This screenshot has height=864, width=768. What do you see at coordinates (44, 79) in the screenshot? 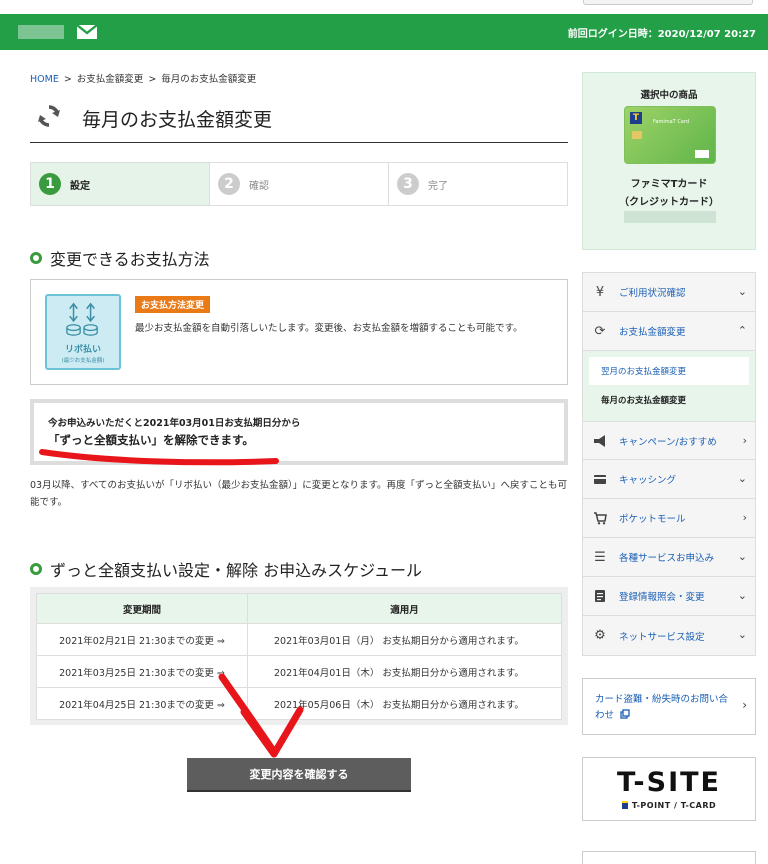
I see `breadcrumb-home-link: HOME` at bounding box center [44, 79].